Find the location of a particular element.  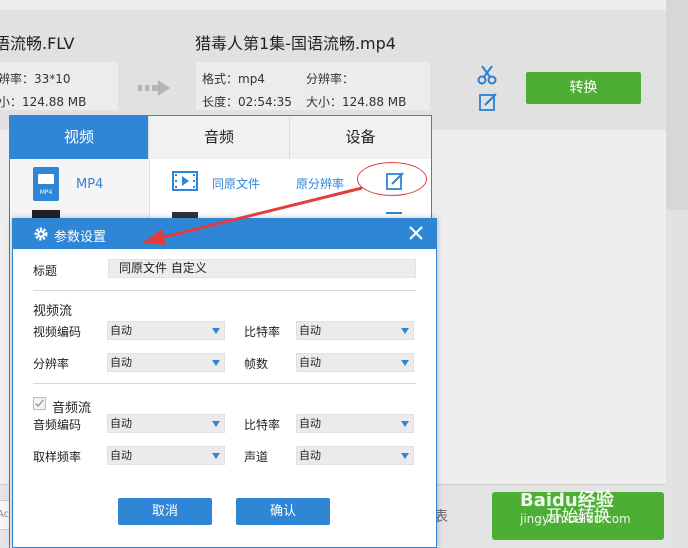

title-label: 标题 is located at coordinates (45, 271).